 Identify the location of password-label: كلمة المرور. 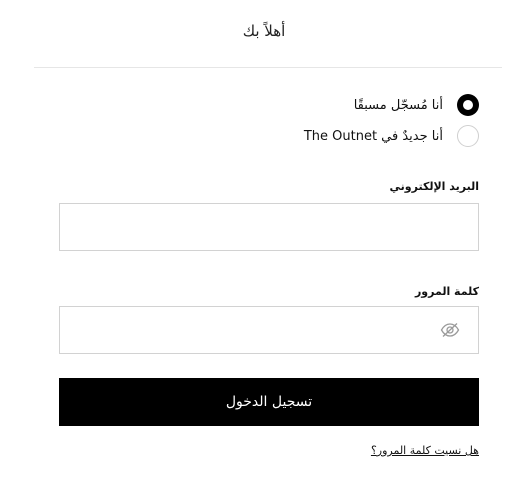
(446, 291).